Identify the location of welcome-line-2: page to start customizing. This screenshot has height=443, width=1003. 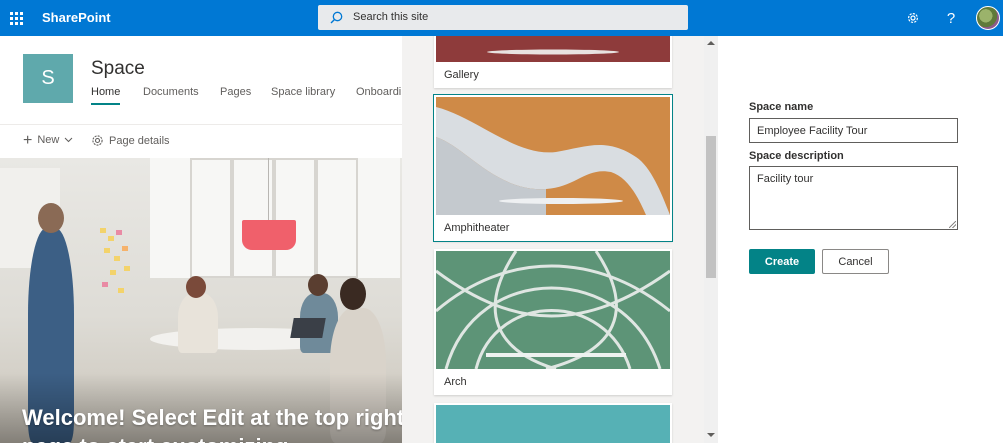
(212, 437).